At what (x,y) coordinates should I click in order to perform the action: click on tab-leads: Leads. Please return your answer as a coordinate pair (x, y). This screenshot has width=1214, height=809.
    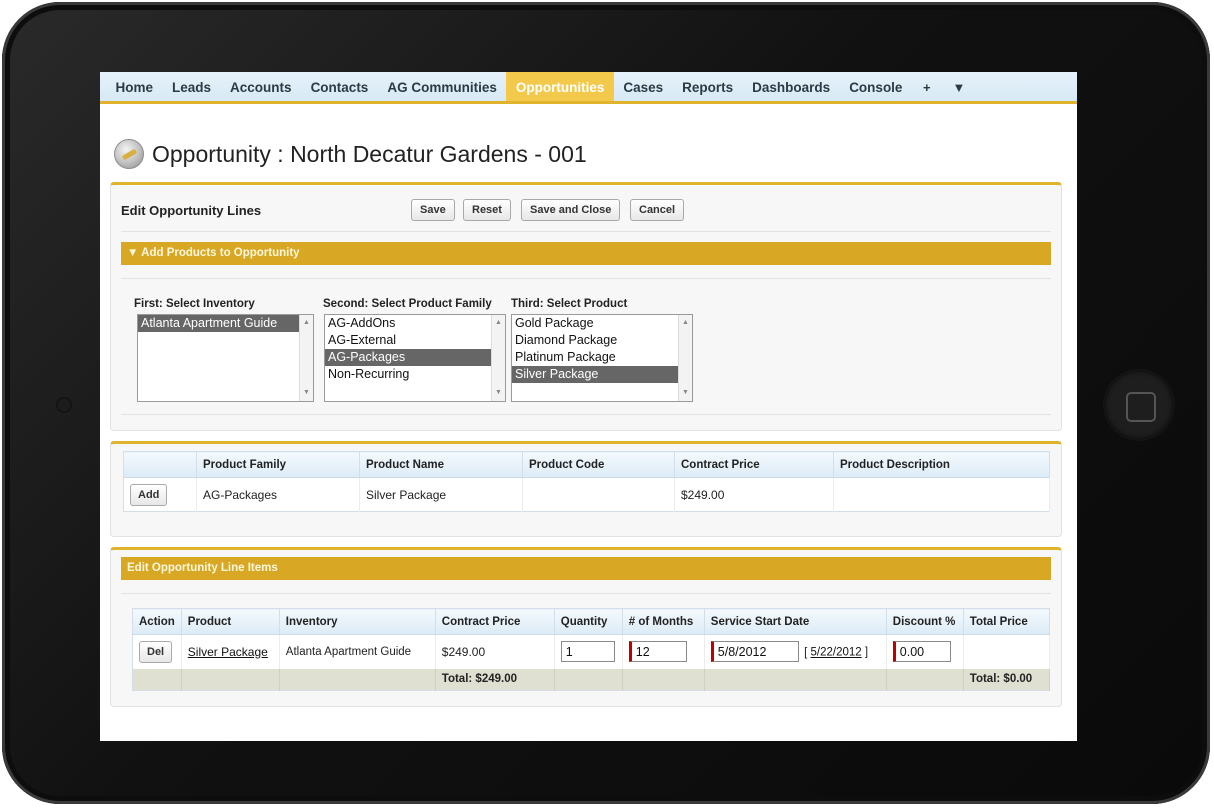
    Looking at the image, I should click on (192, 86).